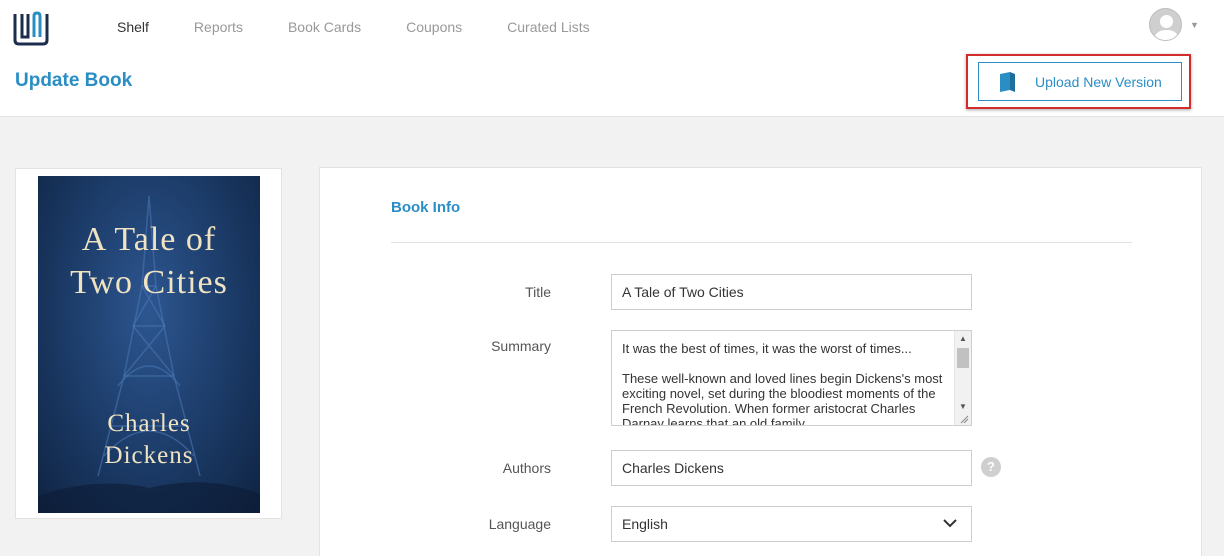 The image size is (1224, 556). I want to click on summary-scrollbar: ▲ ▼, so click(962, 378).